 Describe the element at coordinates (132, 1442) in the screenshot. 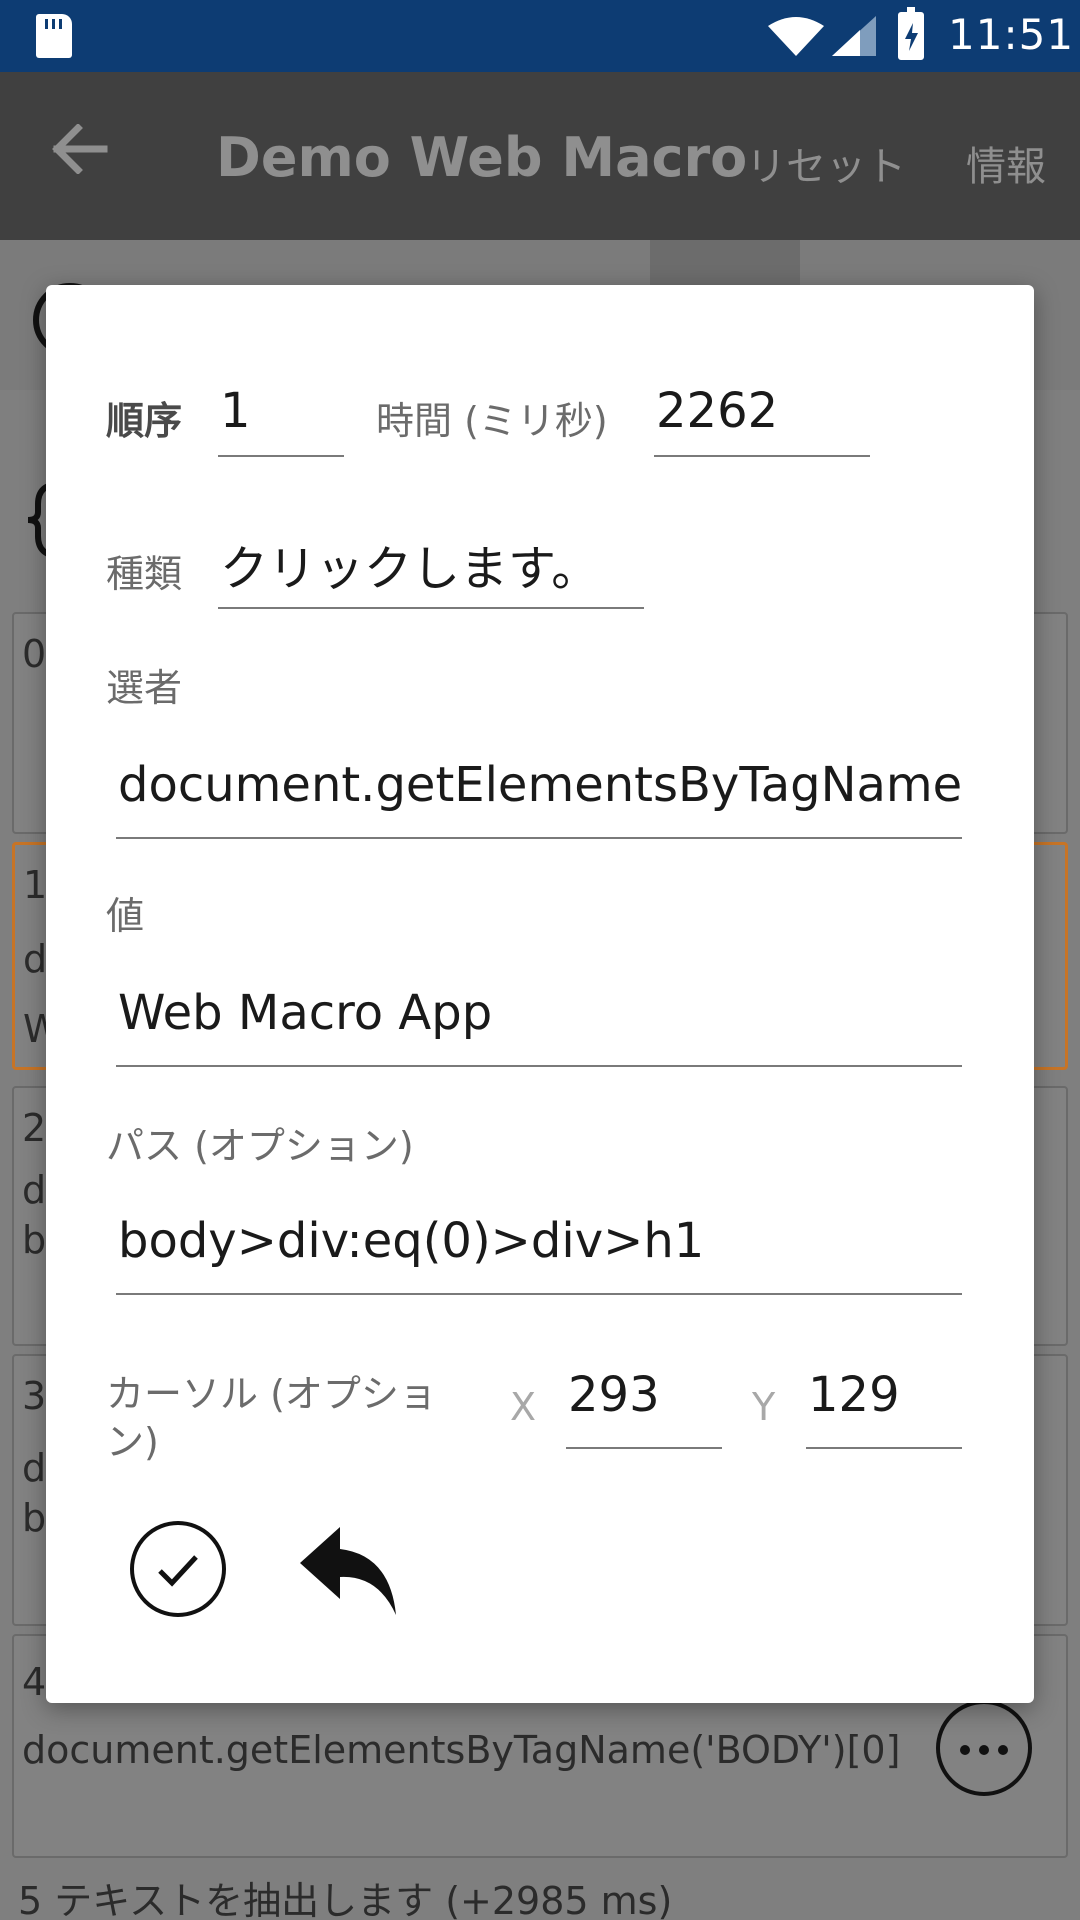

I see `cursor-label-cont: ン)` at that location.